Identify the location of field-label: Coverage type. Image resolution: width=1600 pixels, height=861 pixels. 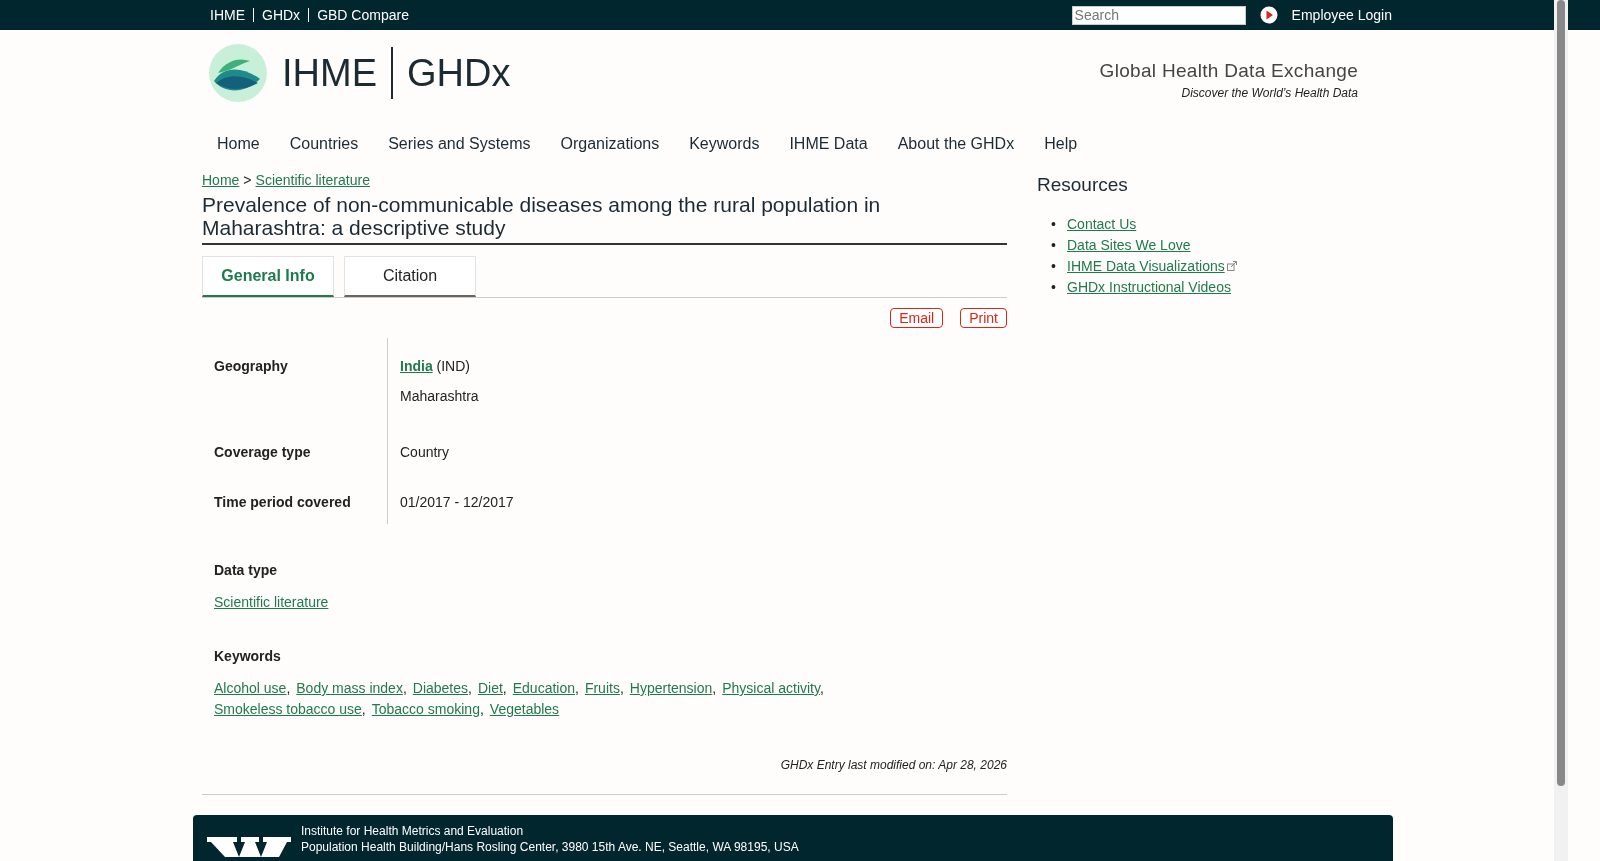
(262, 452).